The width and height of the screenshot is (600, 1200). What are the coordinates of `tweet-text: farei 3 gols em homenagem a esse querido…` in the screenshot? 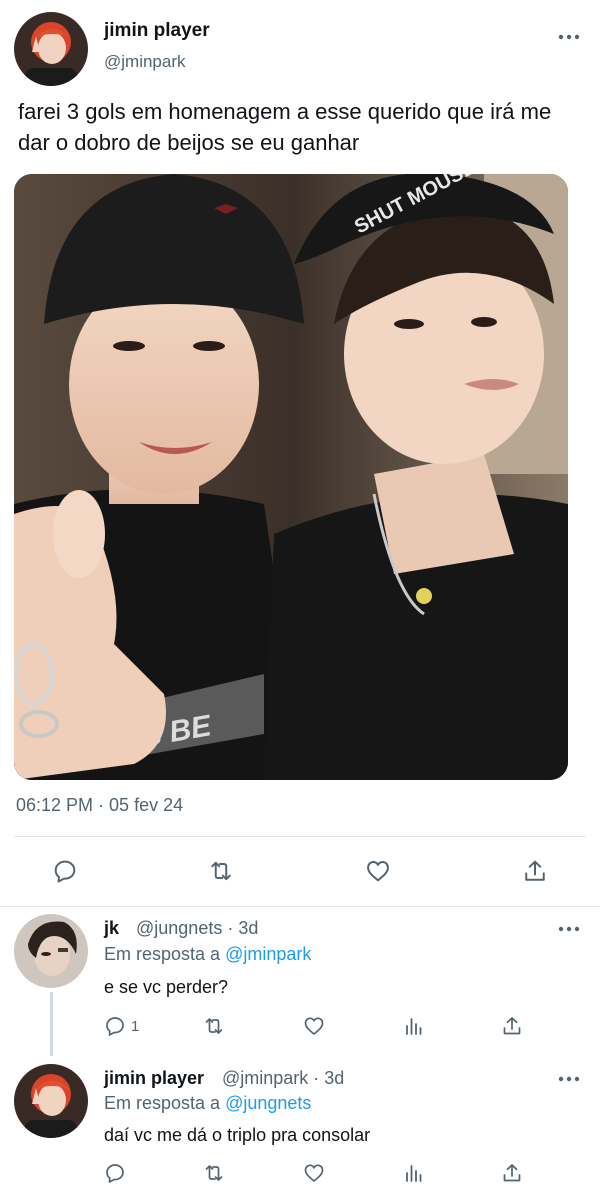 It's located at (285, 127).